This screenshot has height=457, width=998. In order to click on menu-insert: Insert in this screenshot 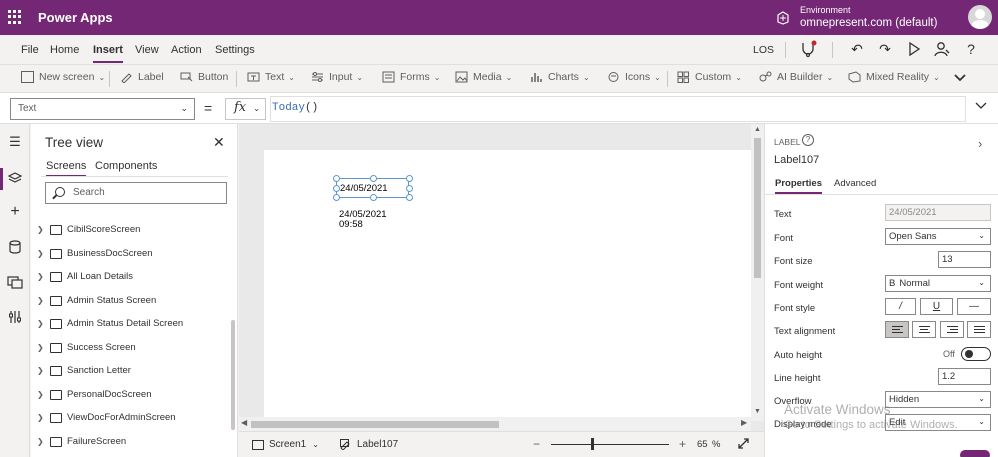, I will do `click(108, 53)`.